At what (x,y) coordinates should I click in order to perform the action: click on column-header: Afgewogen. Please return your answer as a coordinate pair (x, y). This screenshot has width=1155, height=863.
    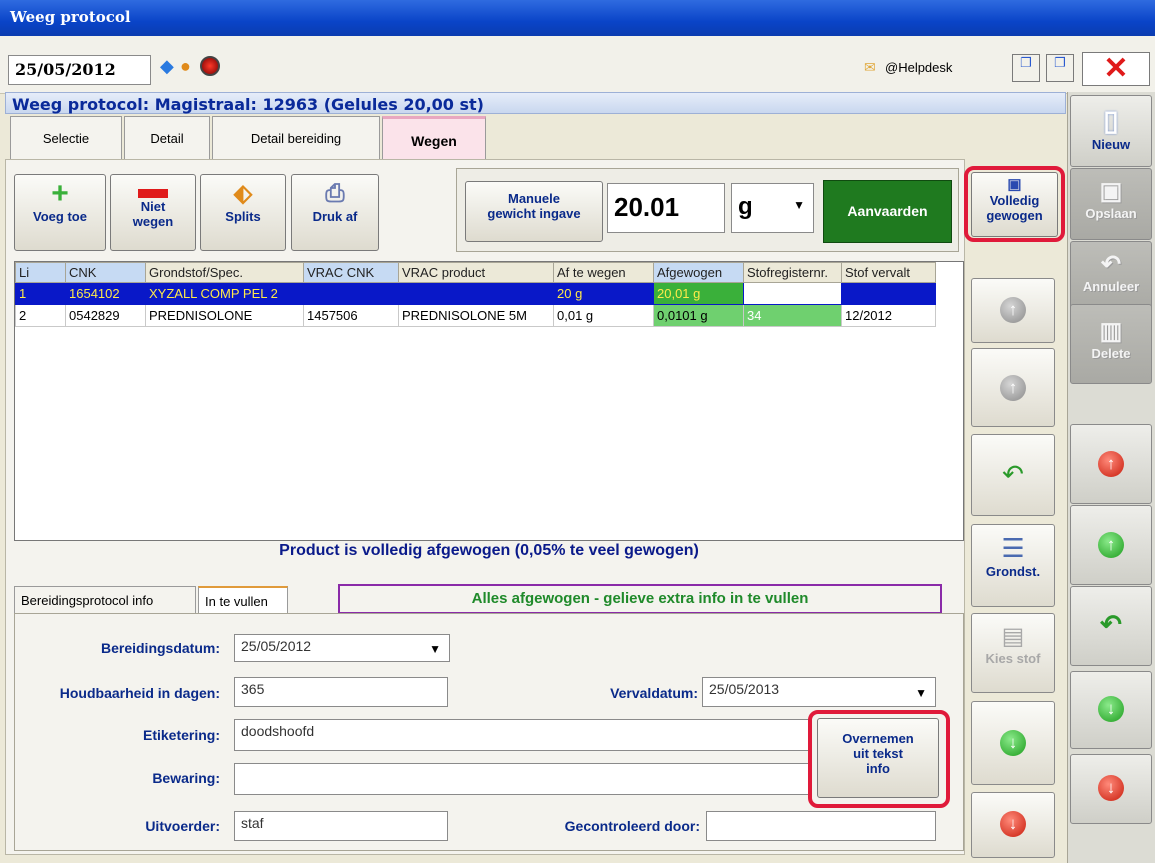
    Looking at the image, I should click on (698, 272).